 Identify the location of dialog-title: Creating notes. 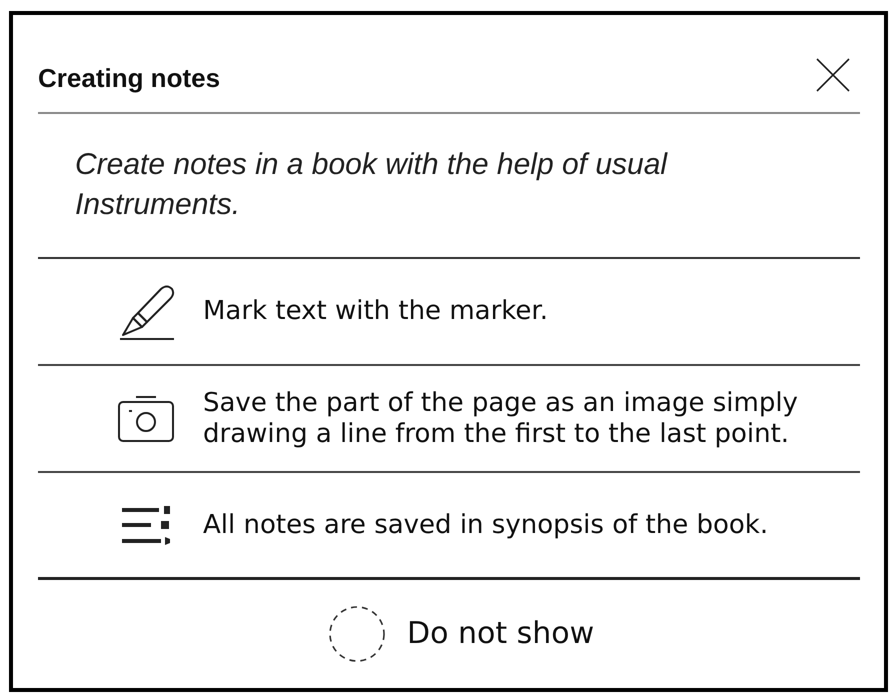
(129, 78).